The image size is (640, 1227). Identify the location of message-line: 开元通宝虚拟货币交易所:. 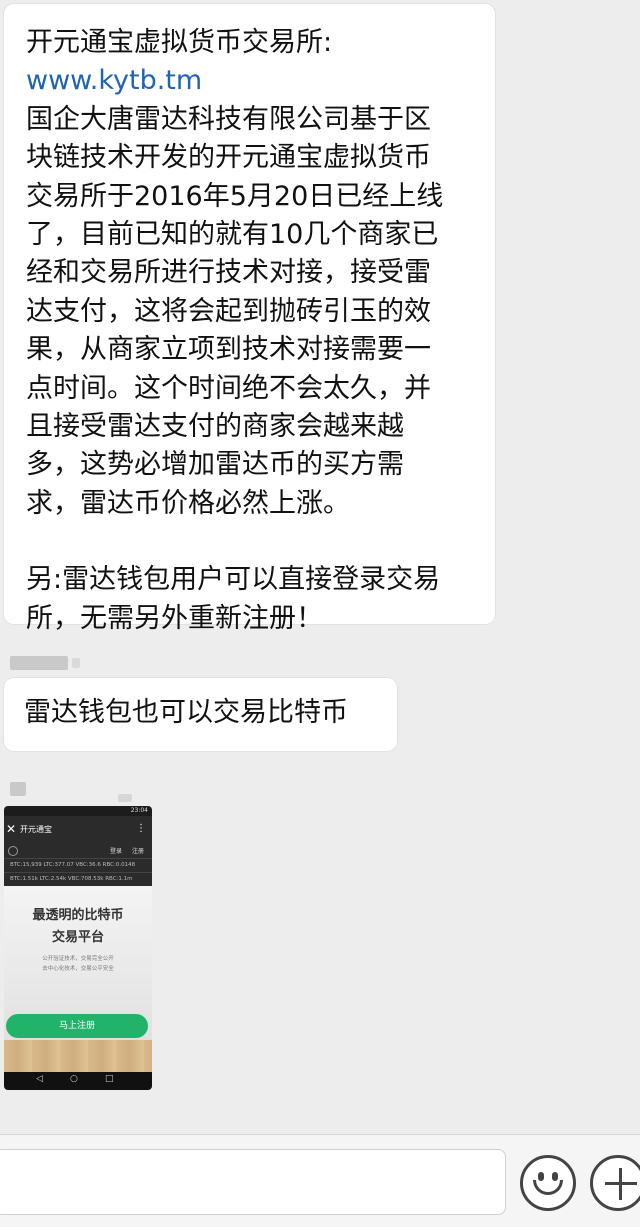
(179, 42).